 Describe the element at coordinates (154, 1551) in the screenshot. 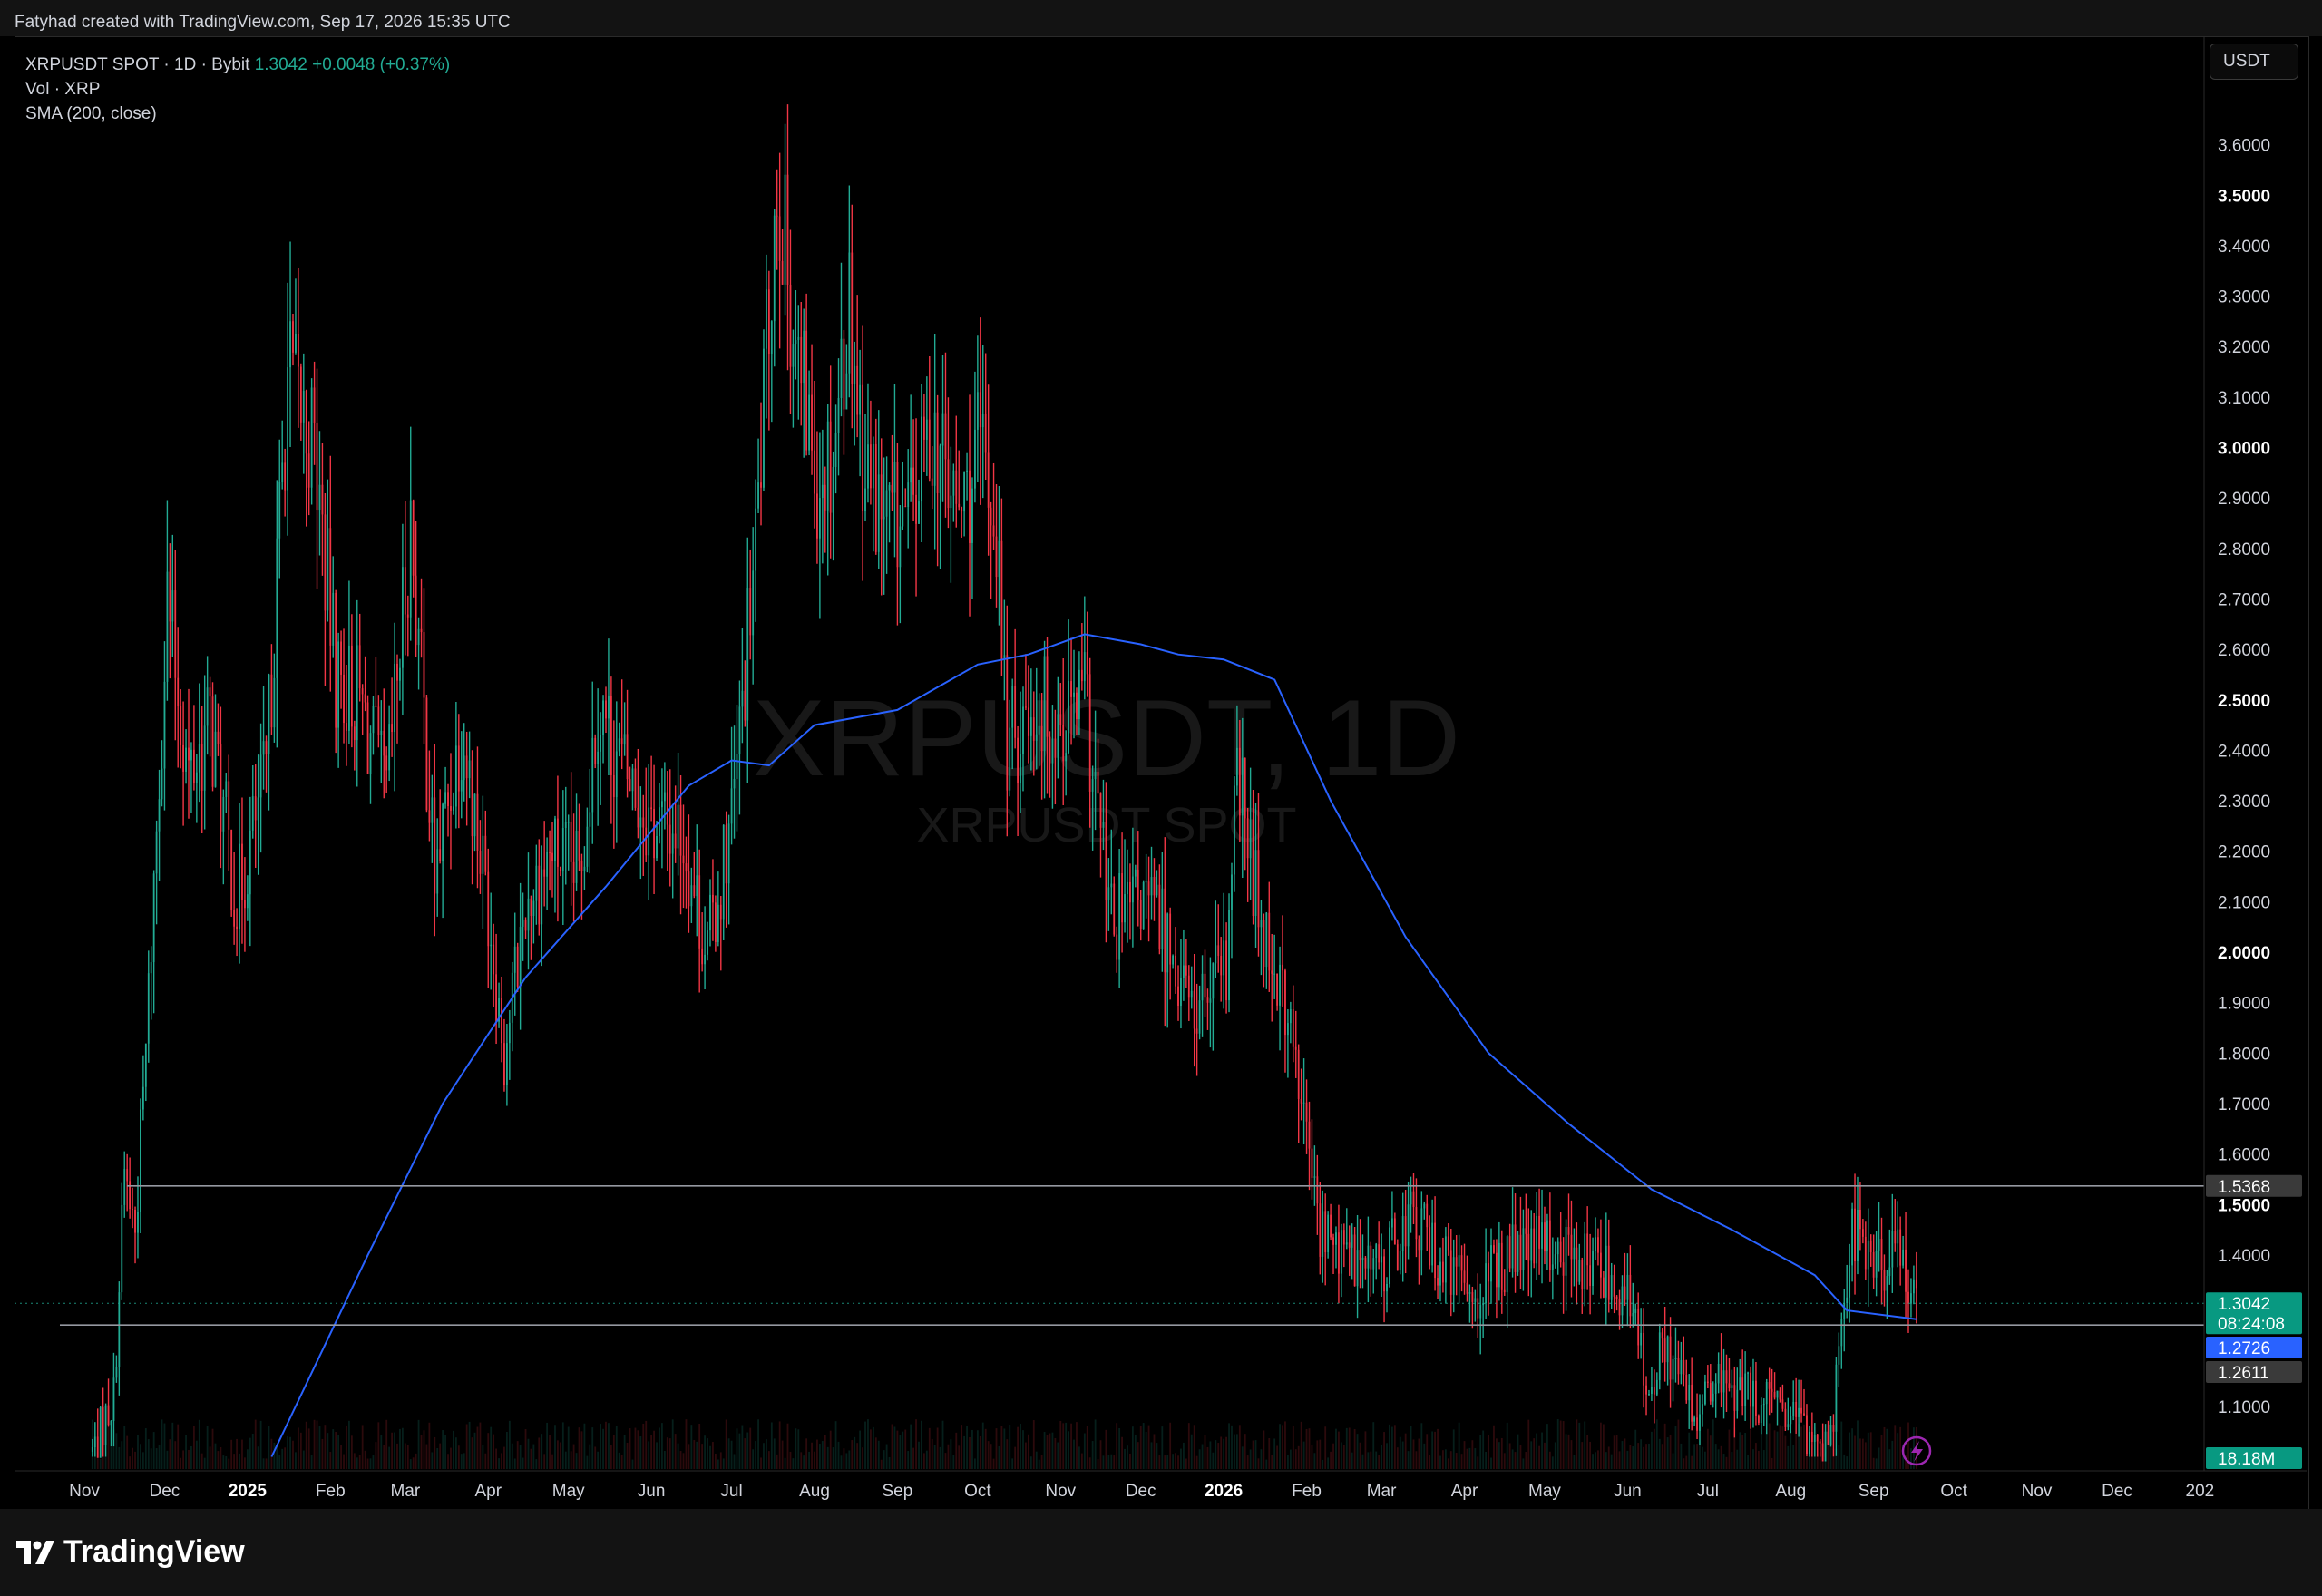

I see `brand-name: TradingView` at that location.